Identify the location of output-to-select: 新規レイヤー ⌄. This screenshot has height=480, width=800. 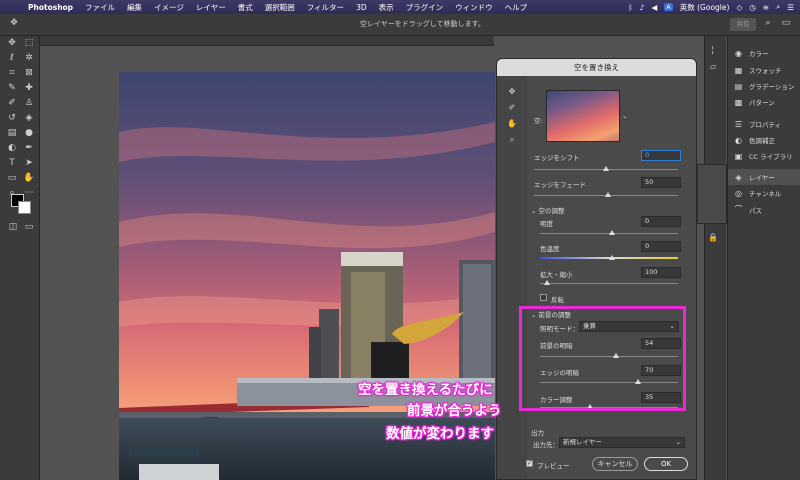
(622, 442).